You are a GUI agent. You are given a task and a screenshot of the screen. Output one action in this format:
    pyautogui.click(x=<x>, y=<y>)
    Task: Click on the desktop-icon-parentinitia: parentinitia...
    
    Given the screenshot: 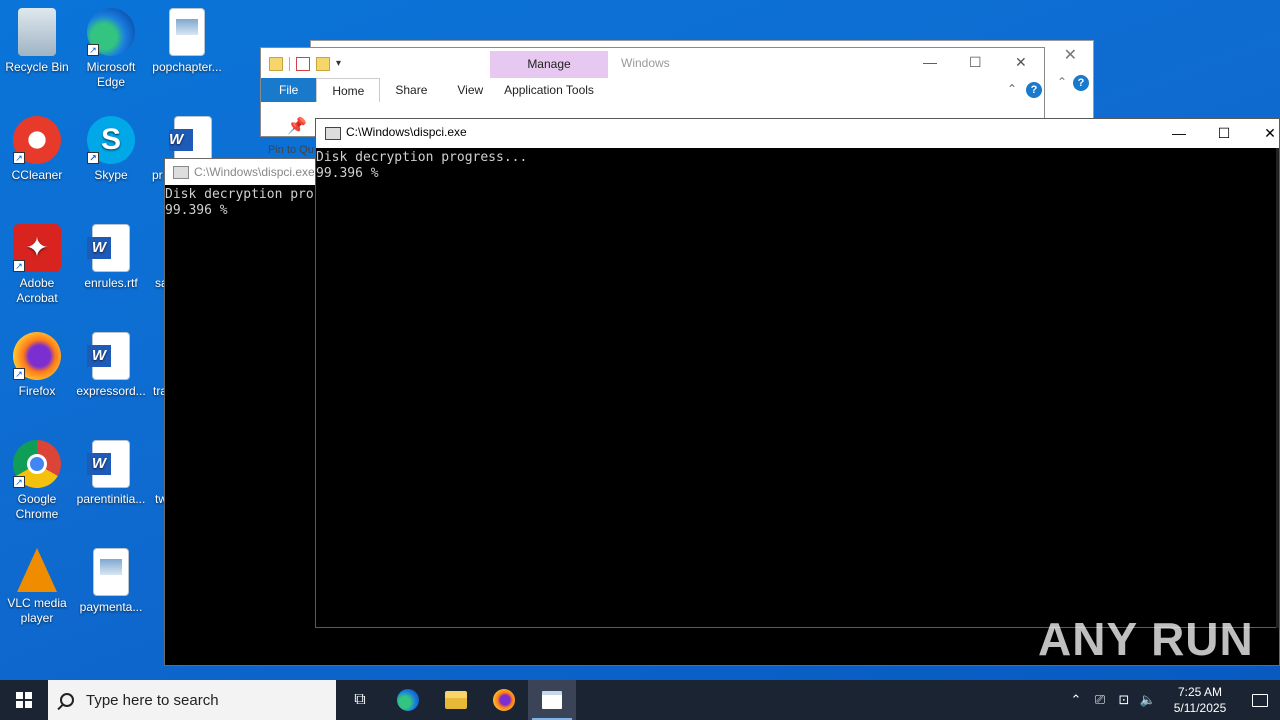 What is the action you would take?
    pyautogui.click(x=111, y=482)
    